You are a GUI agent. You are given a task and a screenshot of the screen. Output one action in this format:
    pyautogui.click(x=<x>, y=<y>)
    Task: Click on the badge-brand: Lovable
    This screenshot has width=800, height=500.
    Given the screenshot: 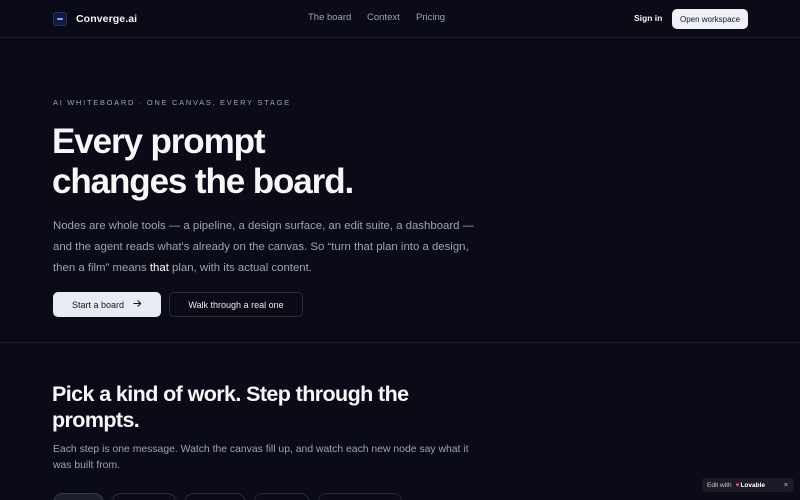 What is the action you would take?
    pyautogui.click(x=752, y=485)
    